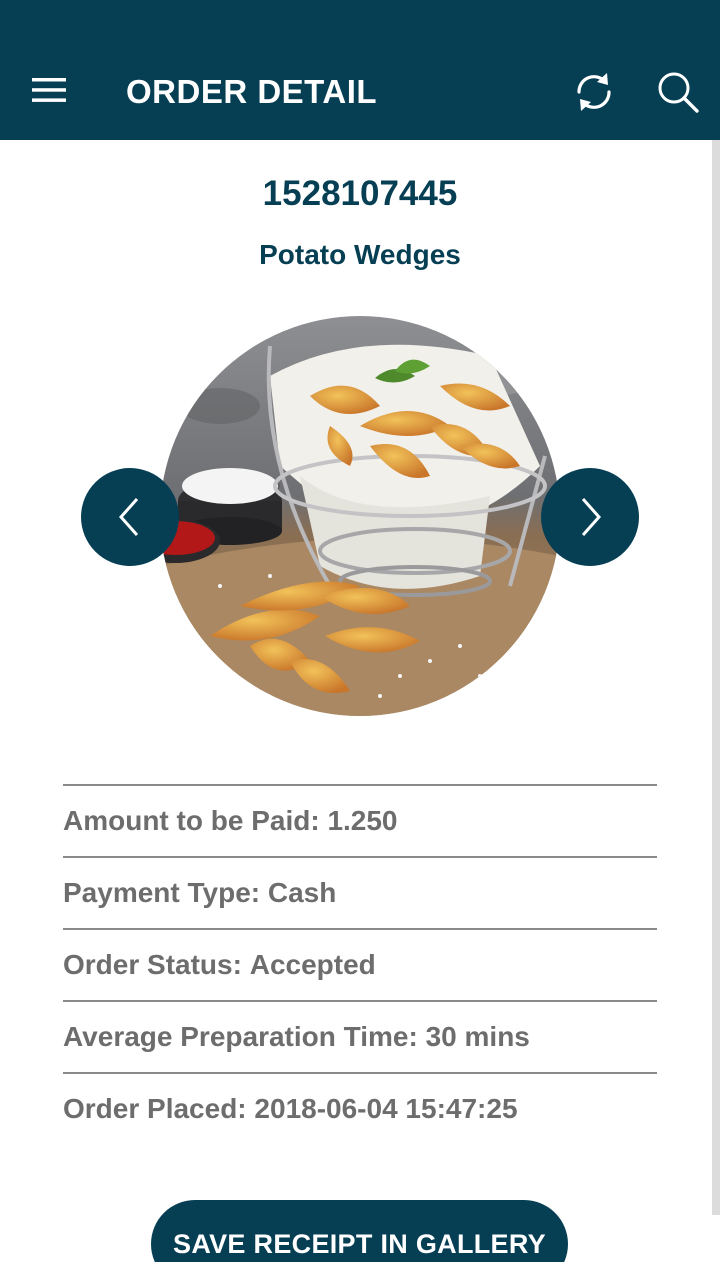  What do you see at coordinates (191, 820) in the screenshot?
I see `amount-label: Amount to be Paid:` at bounding box center [191, 820].